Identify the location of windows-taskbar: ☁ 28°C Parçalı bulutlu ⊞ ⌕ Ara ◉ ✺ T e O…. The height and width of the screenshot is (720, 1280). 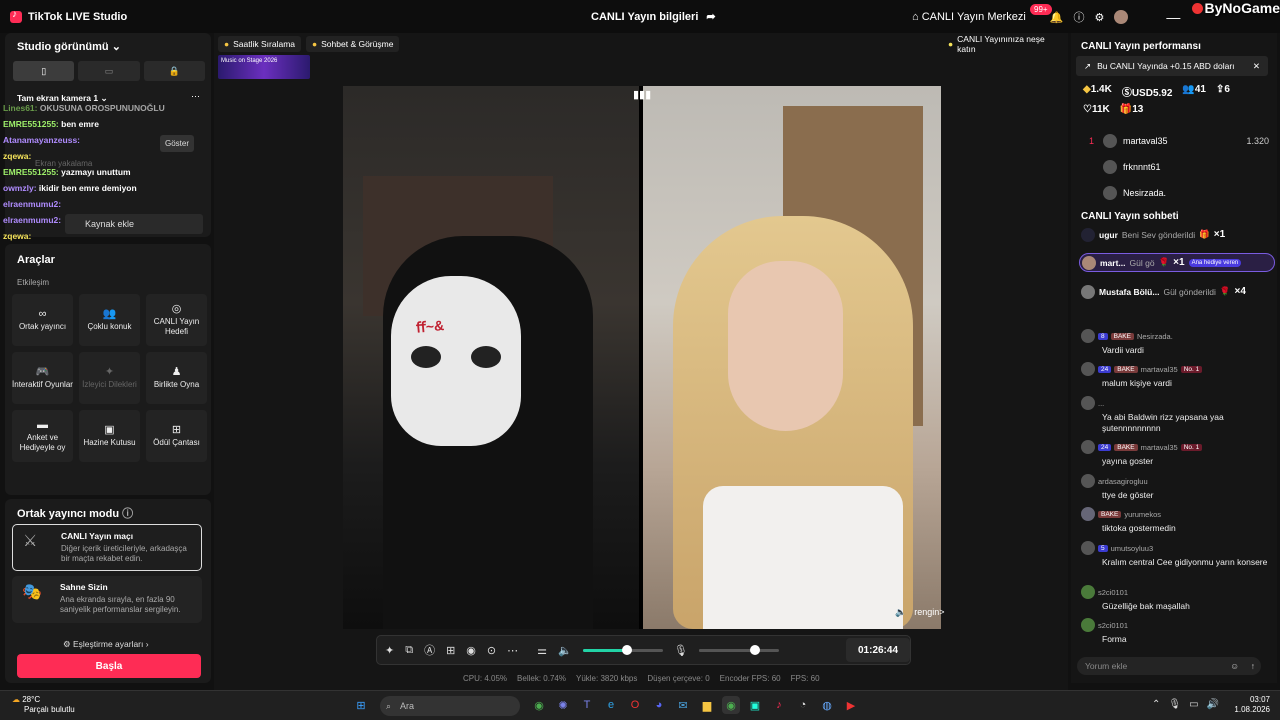
(640, 705).